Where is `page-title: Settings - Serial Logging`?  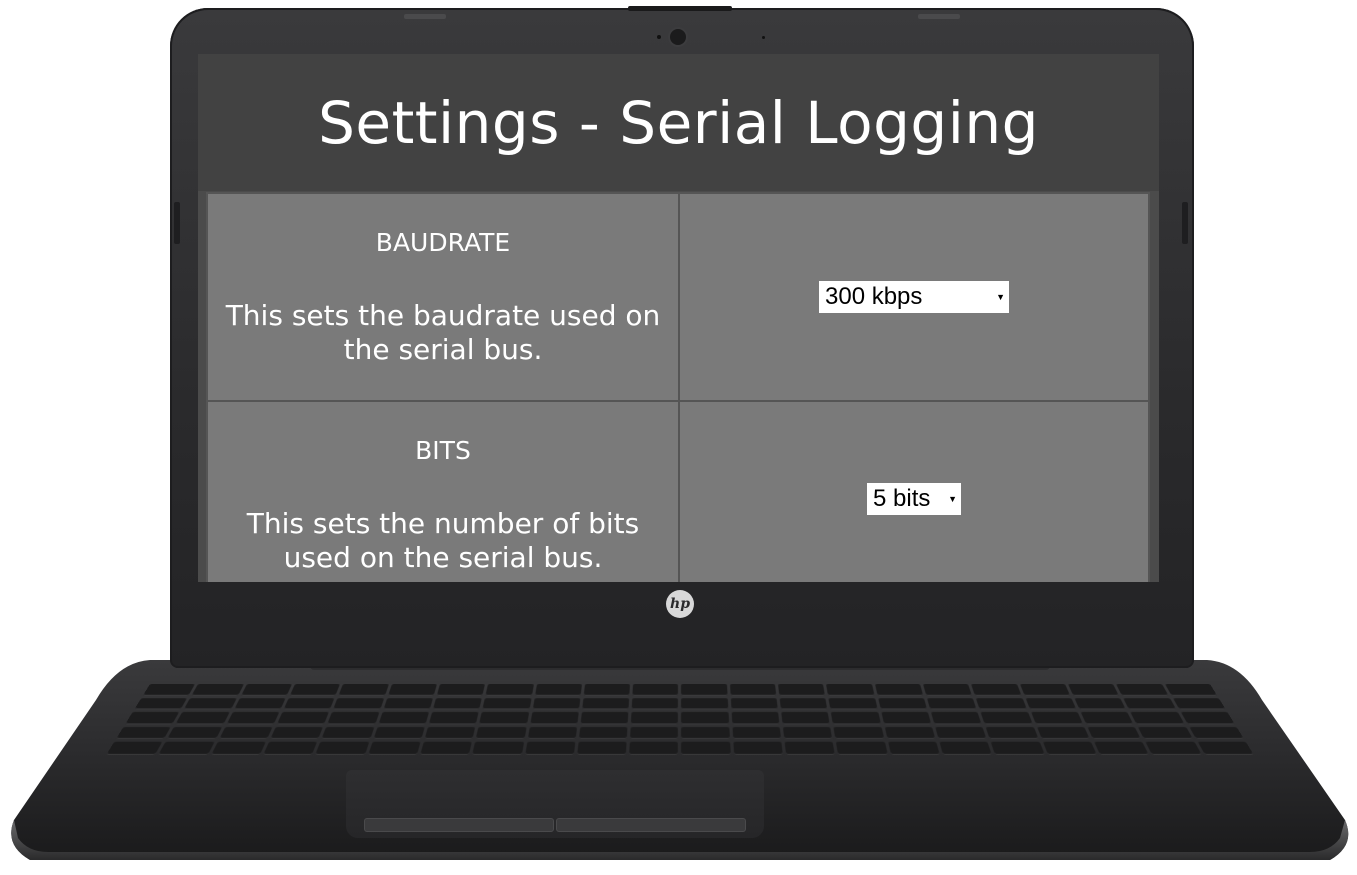 page-title: Settings - Serial Logging is located at coordinates (678, 122).